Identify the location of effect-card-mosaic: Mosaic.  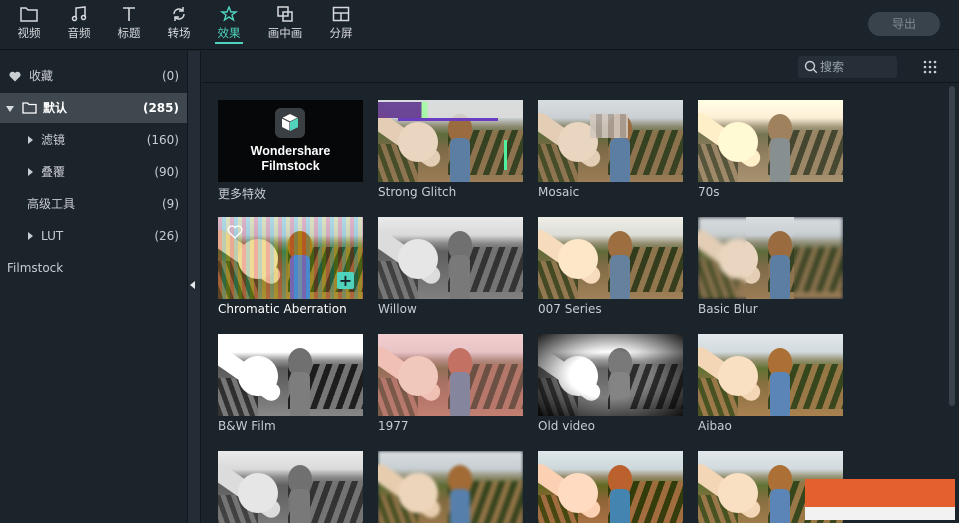
(610, 149).